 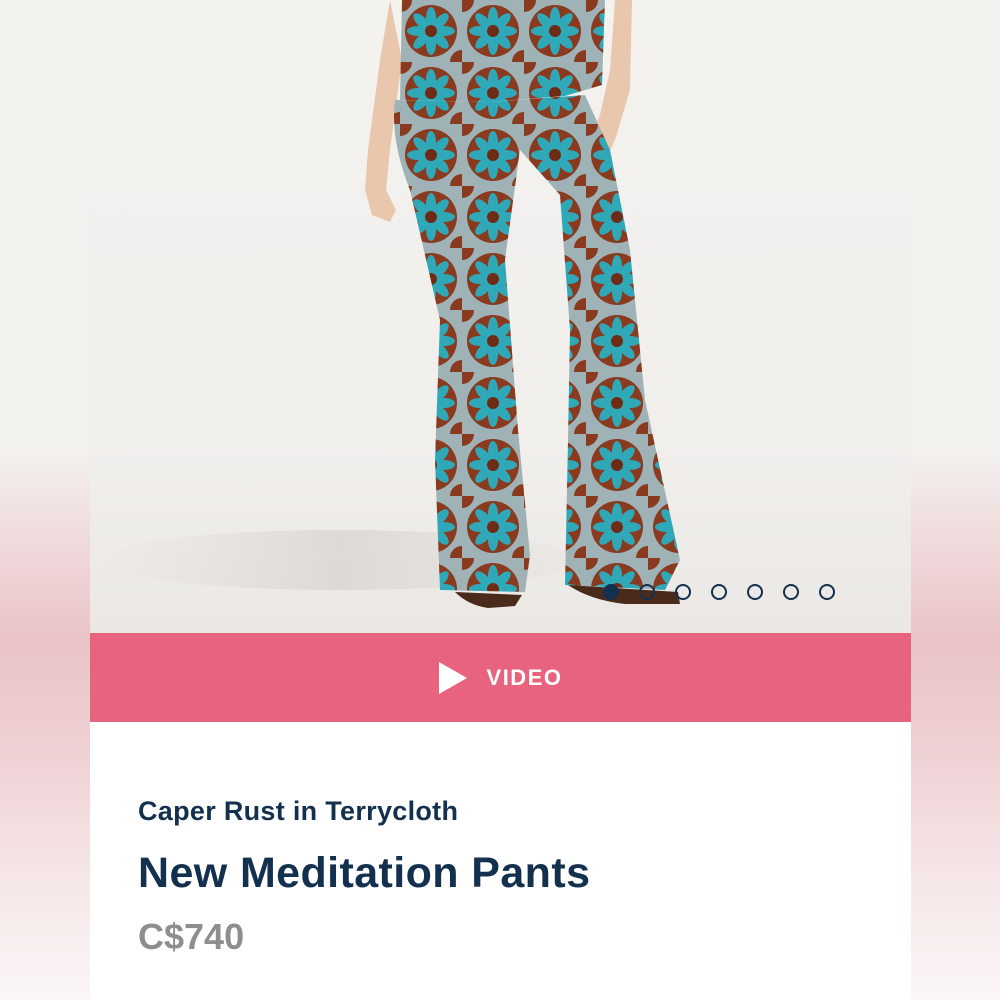 I want to click on product-price: C$740, so click(x=191, y=936).